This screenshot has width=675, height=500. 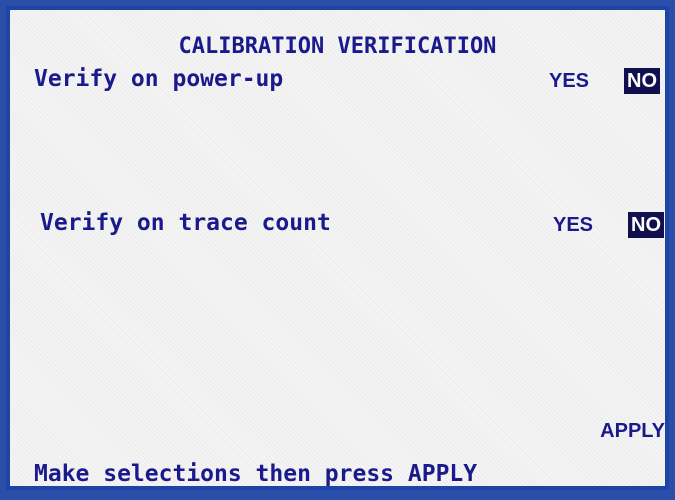 I want to click on trace-count-yes-option: YES, so click(x=573, y=225).